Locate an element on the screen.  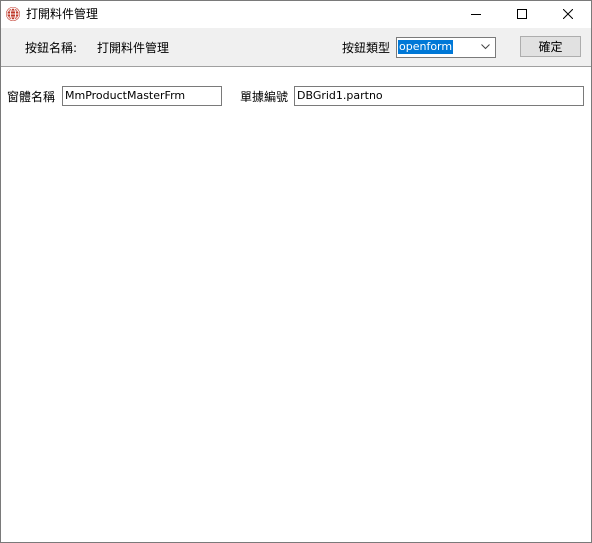
window-name-label: 窗體名稱 is located at coordinates (31, 97).